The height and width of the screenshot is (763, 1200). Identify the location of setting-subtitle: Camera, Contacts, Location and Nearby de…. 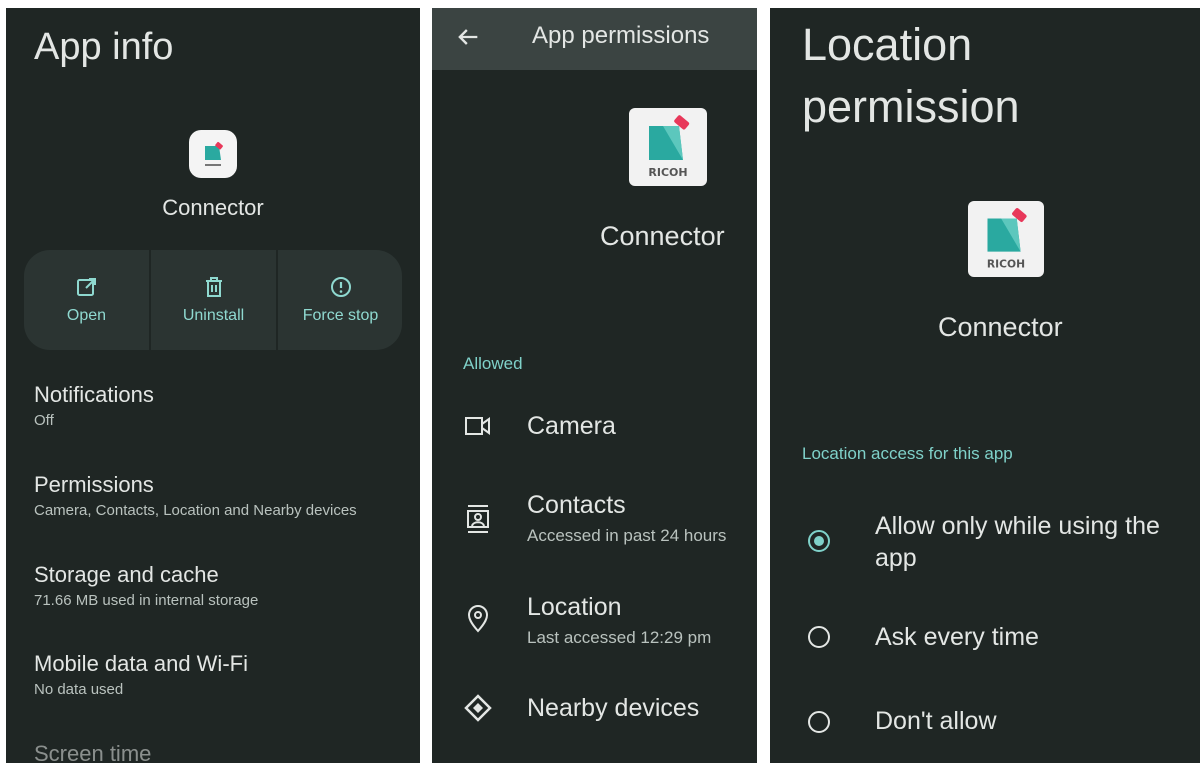
(195, 510).